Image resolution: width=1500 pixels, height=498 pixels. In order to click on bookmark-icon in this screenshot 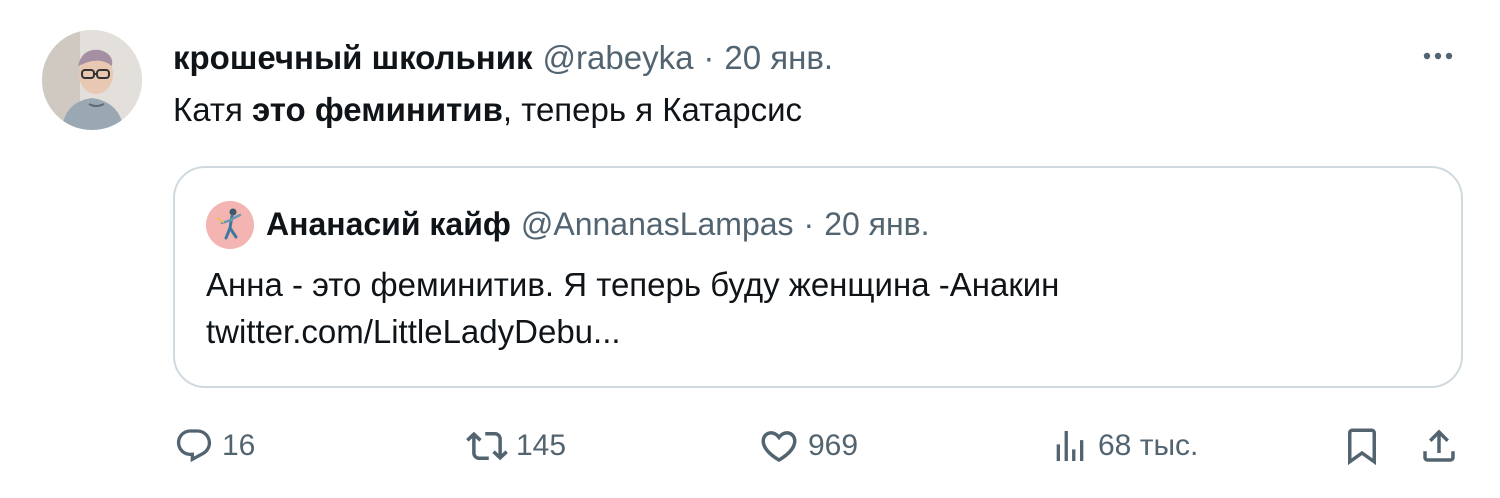, I will do `click(1362, 446)`.